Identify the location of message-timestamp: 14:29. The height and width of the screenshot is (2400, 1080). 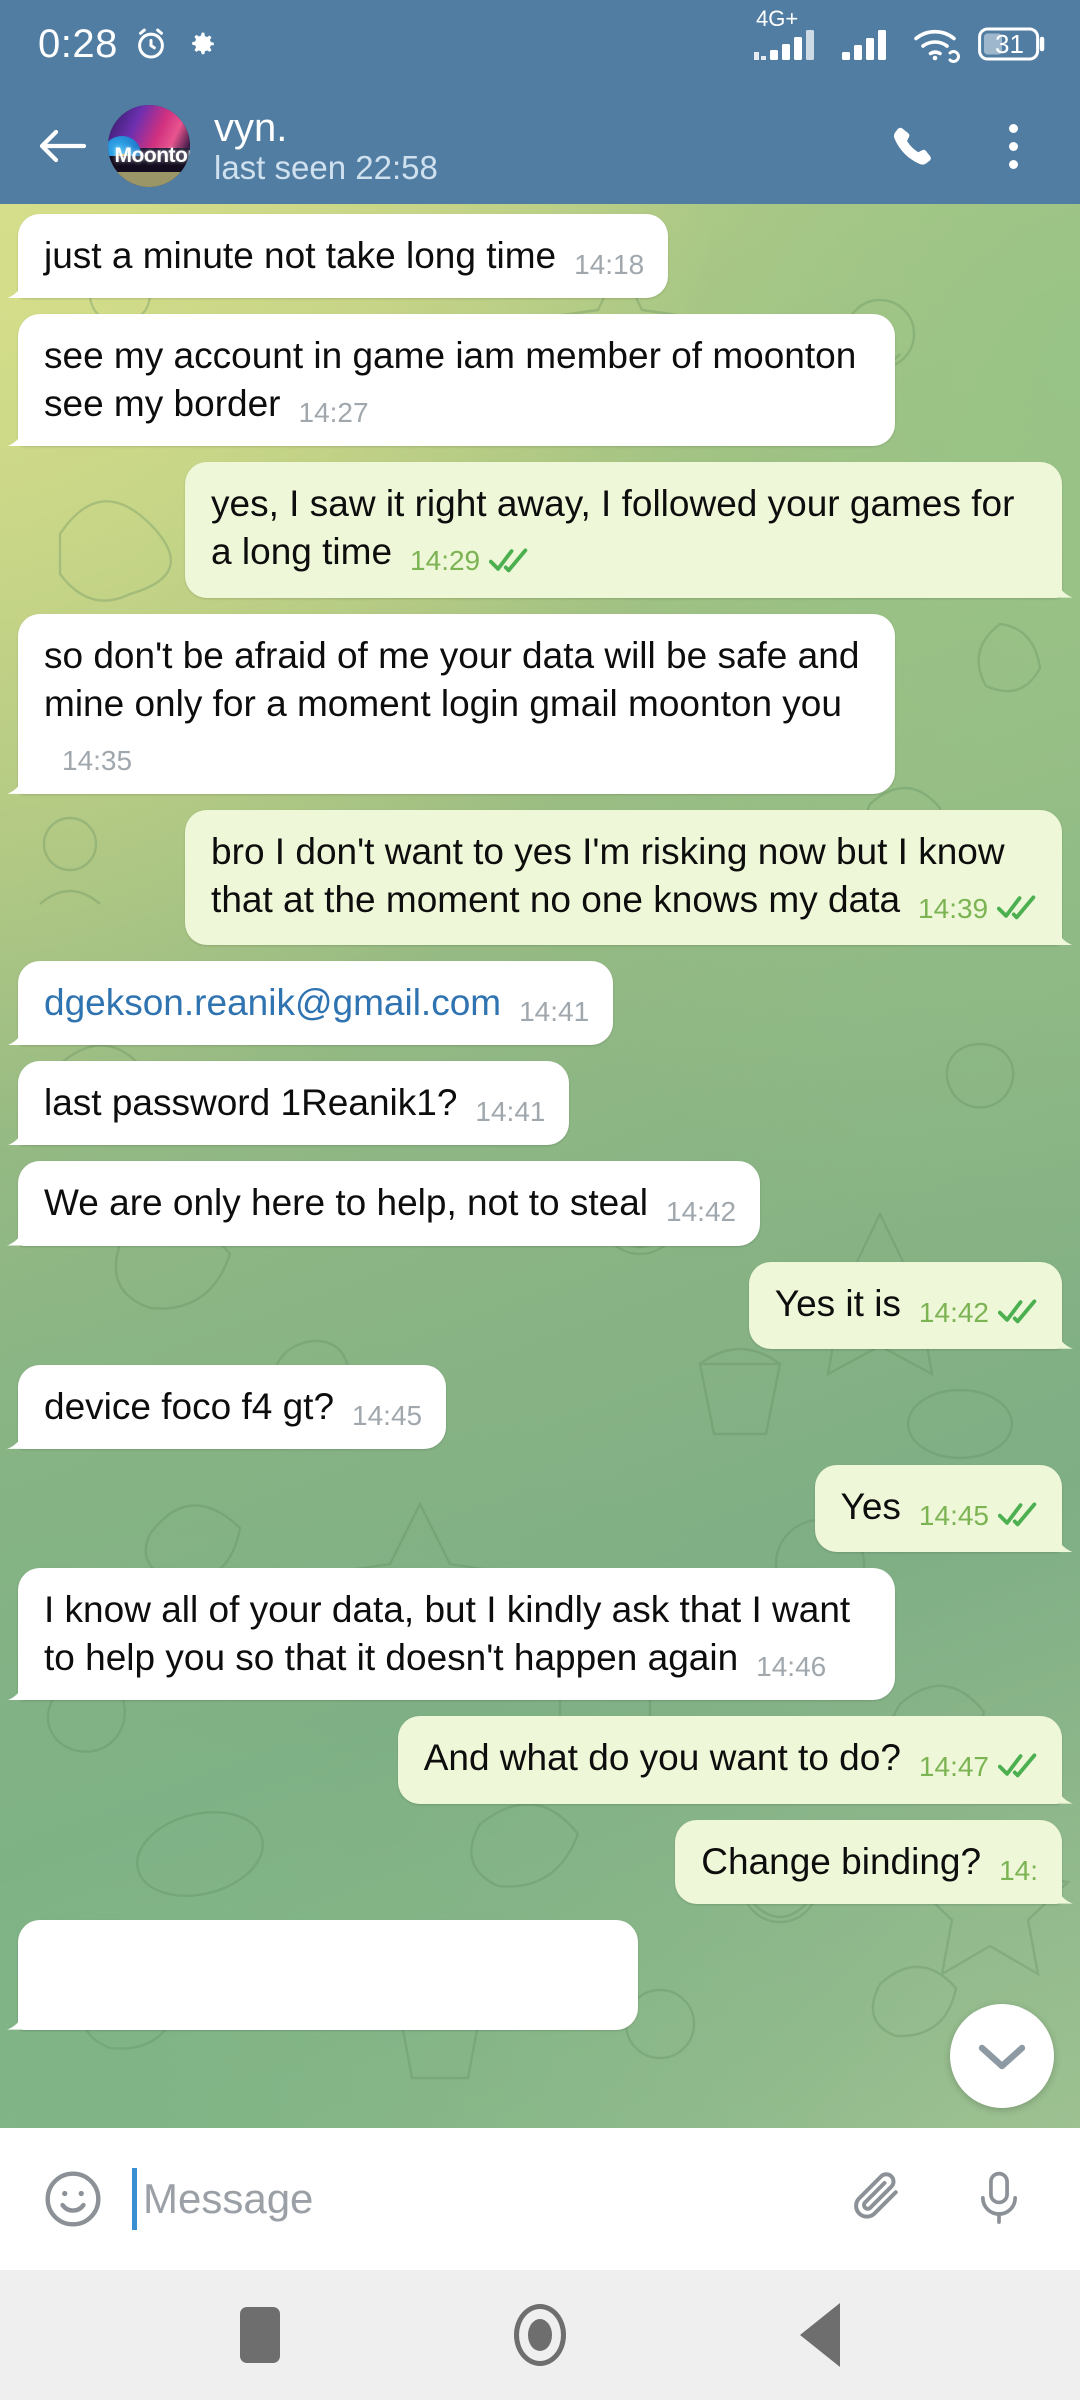
(445, 561).